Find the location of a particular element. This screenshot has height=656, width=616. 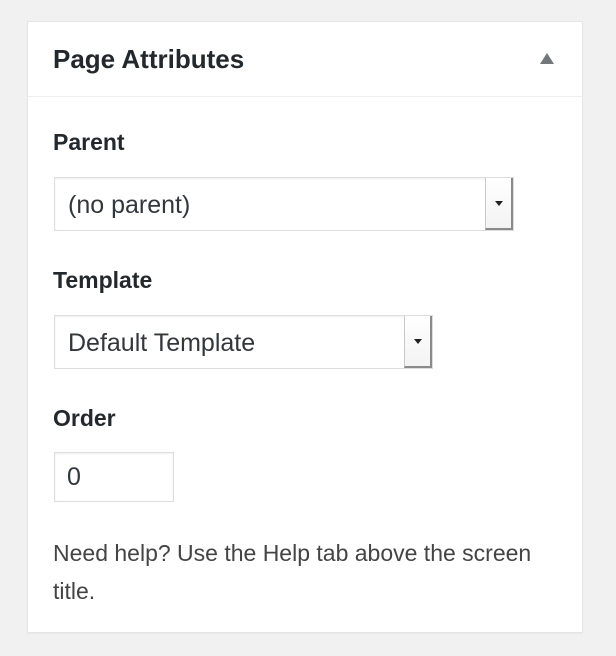

metabox-title: Page Attributes is located at coordinates (149, 59).